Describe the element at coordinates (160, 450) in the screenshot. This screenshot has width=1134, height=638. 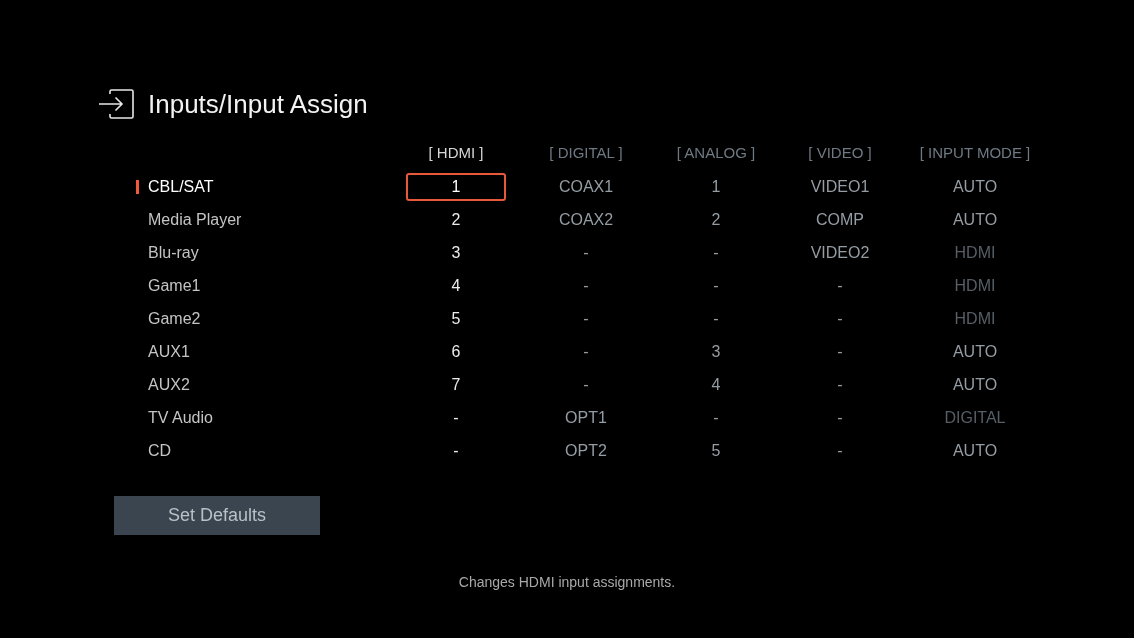
I see `input-source-item: CD` at that location.